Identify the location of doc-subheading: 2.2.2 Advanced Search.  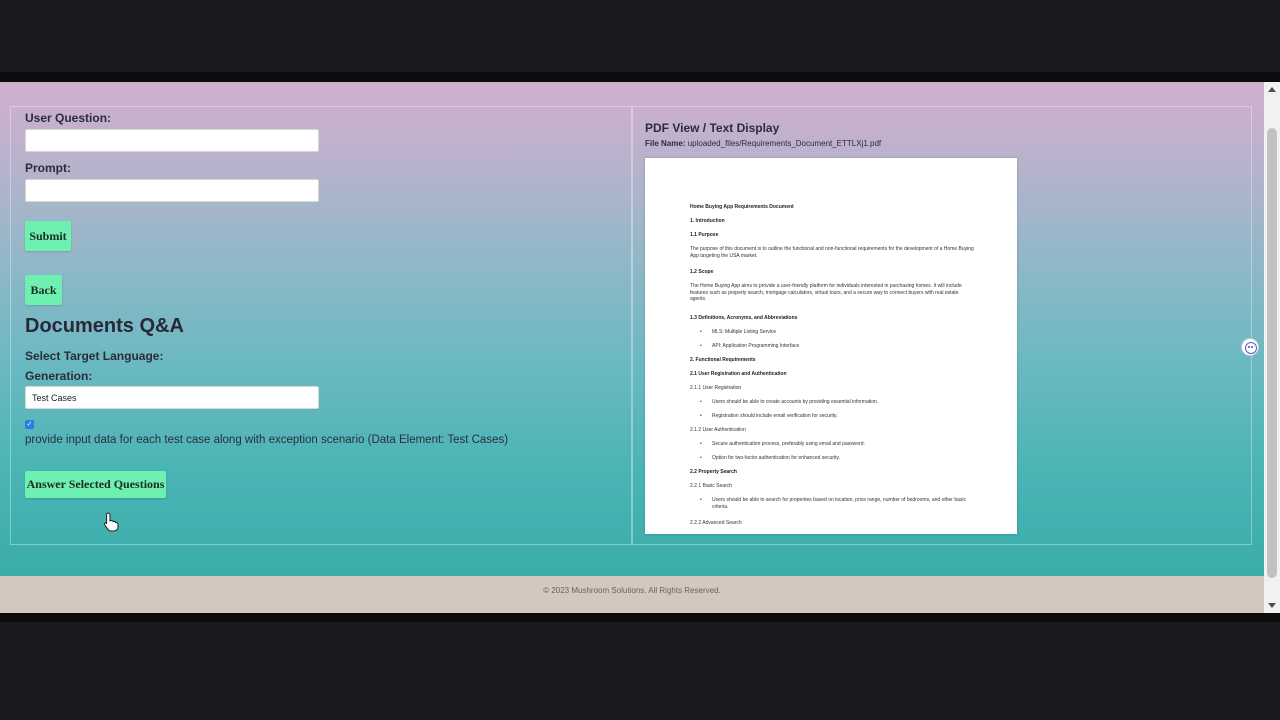
(716, 523).